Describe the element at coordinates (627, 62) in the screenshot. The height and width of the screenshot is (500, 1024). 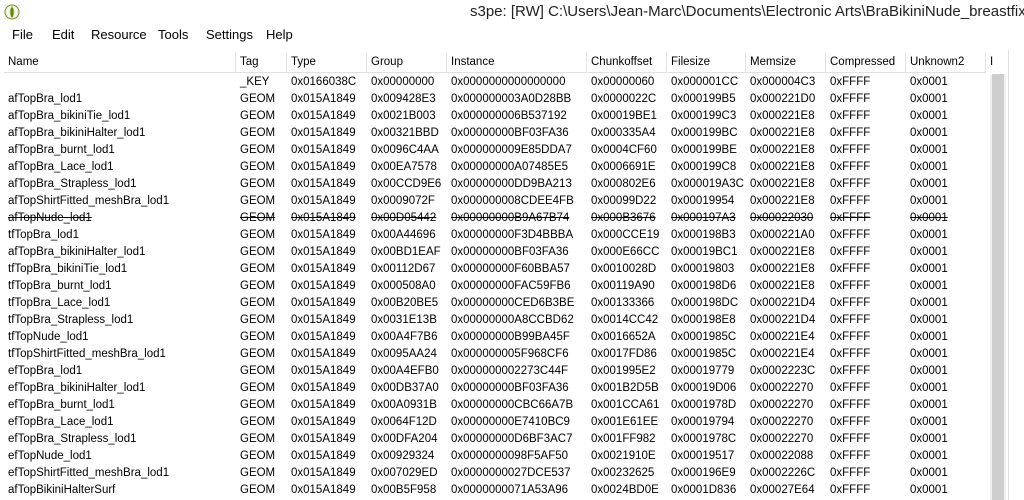
I see `column-header-chunkoffset: Chunkoffset` at that location.